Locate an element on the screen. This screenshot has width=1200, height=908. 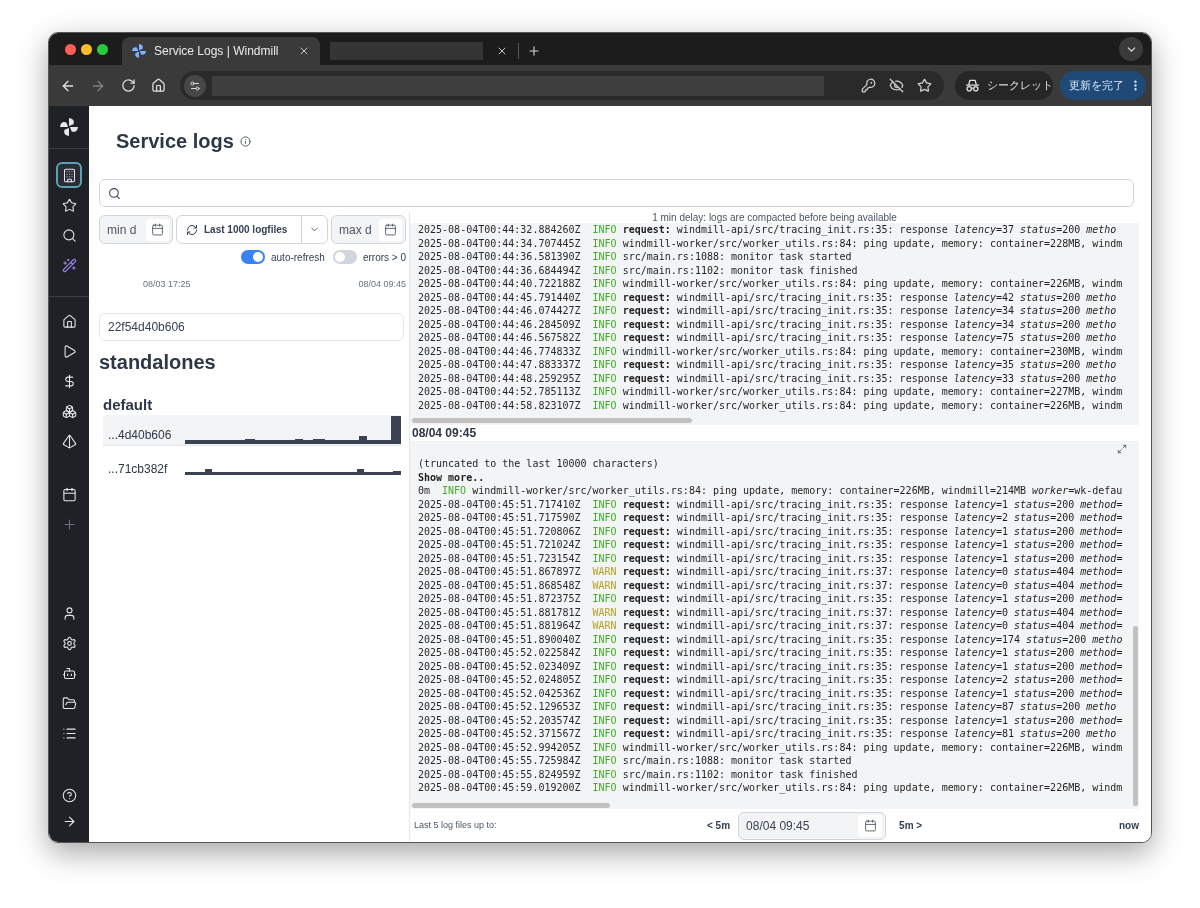
log-timestamp: 2025-08-04T00:45:52.022584Z is located at coordinates (499, 653).